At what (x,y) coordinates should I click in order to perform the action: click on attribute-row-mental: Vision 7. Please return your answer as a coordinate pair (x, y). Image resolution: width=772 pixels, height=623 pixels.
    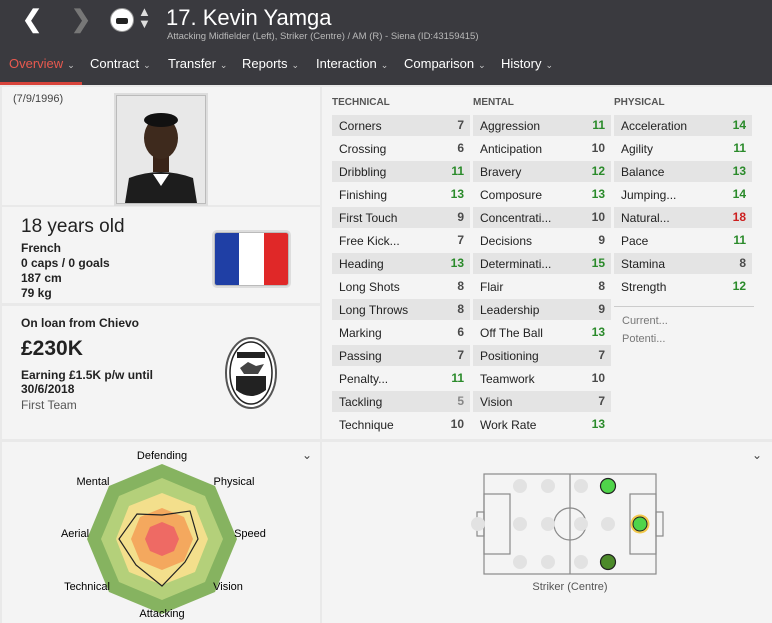
    Looking at the image, I should click on (542, 401).